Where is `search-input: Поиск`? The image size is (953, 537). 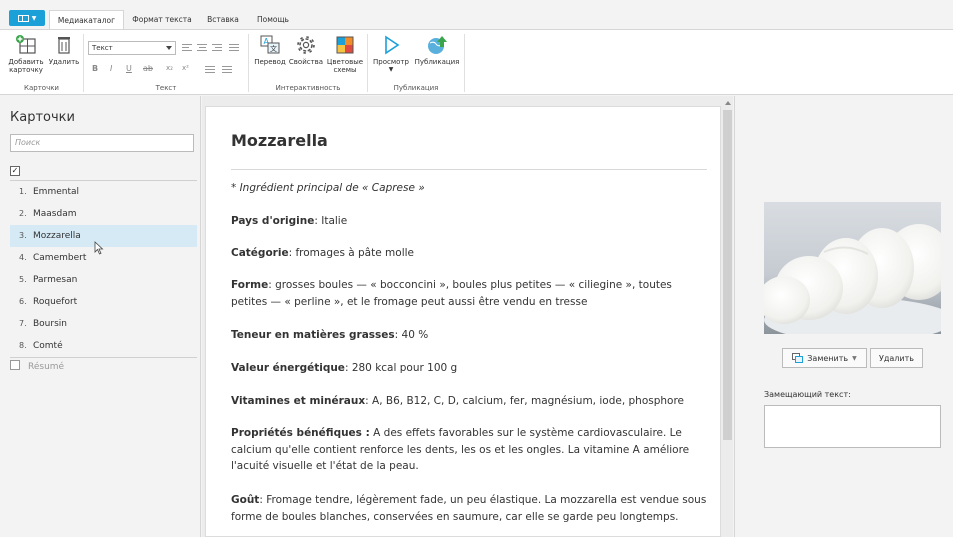 search-input: Поиск is located at coordinates (102, 143).